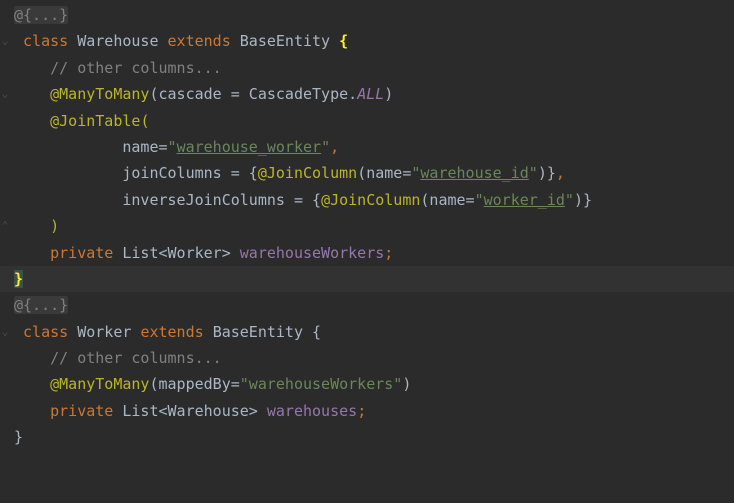 This screenshot has height=503, width=734. What do you see at coordinates (367, 121) in the screenshot?
I see `code-line-5: @JoinTable(` at bounding box center [367, 121].